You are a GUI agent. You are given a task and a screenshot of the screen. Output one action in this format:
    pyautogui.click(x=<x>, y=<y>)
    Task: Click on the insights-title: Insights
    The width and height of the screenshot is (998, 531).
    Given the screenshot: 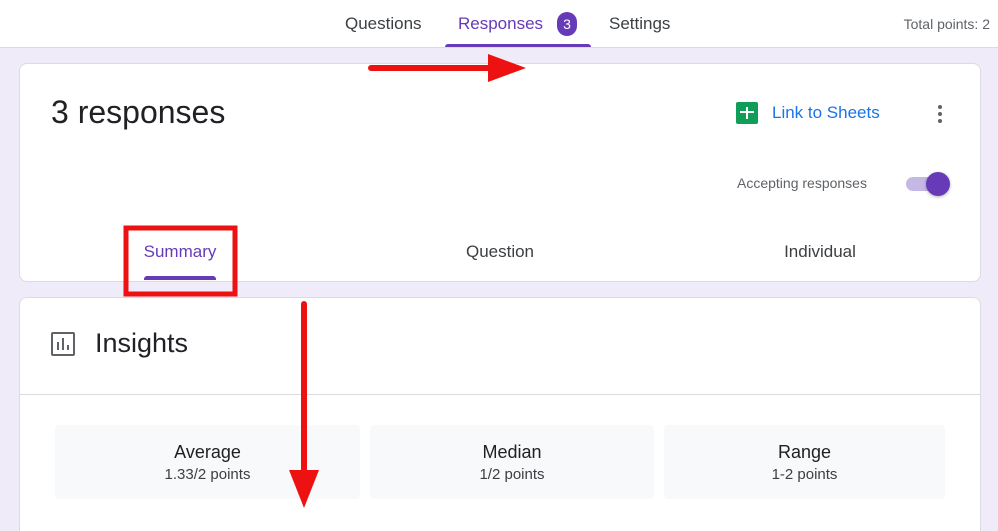 What is the action you would take?
    pyautogui.click(x=142, y=343)
    